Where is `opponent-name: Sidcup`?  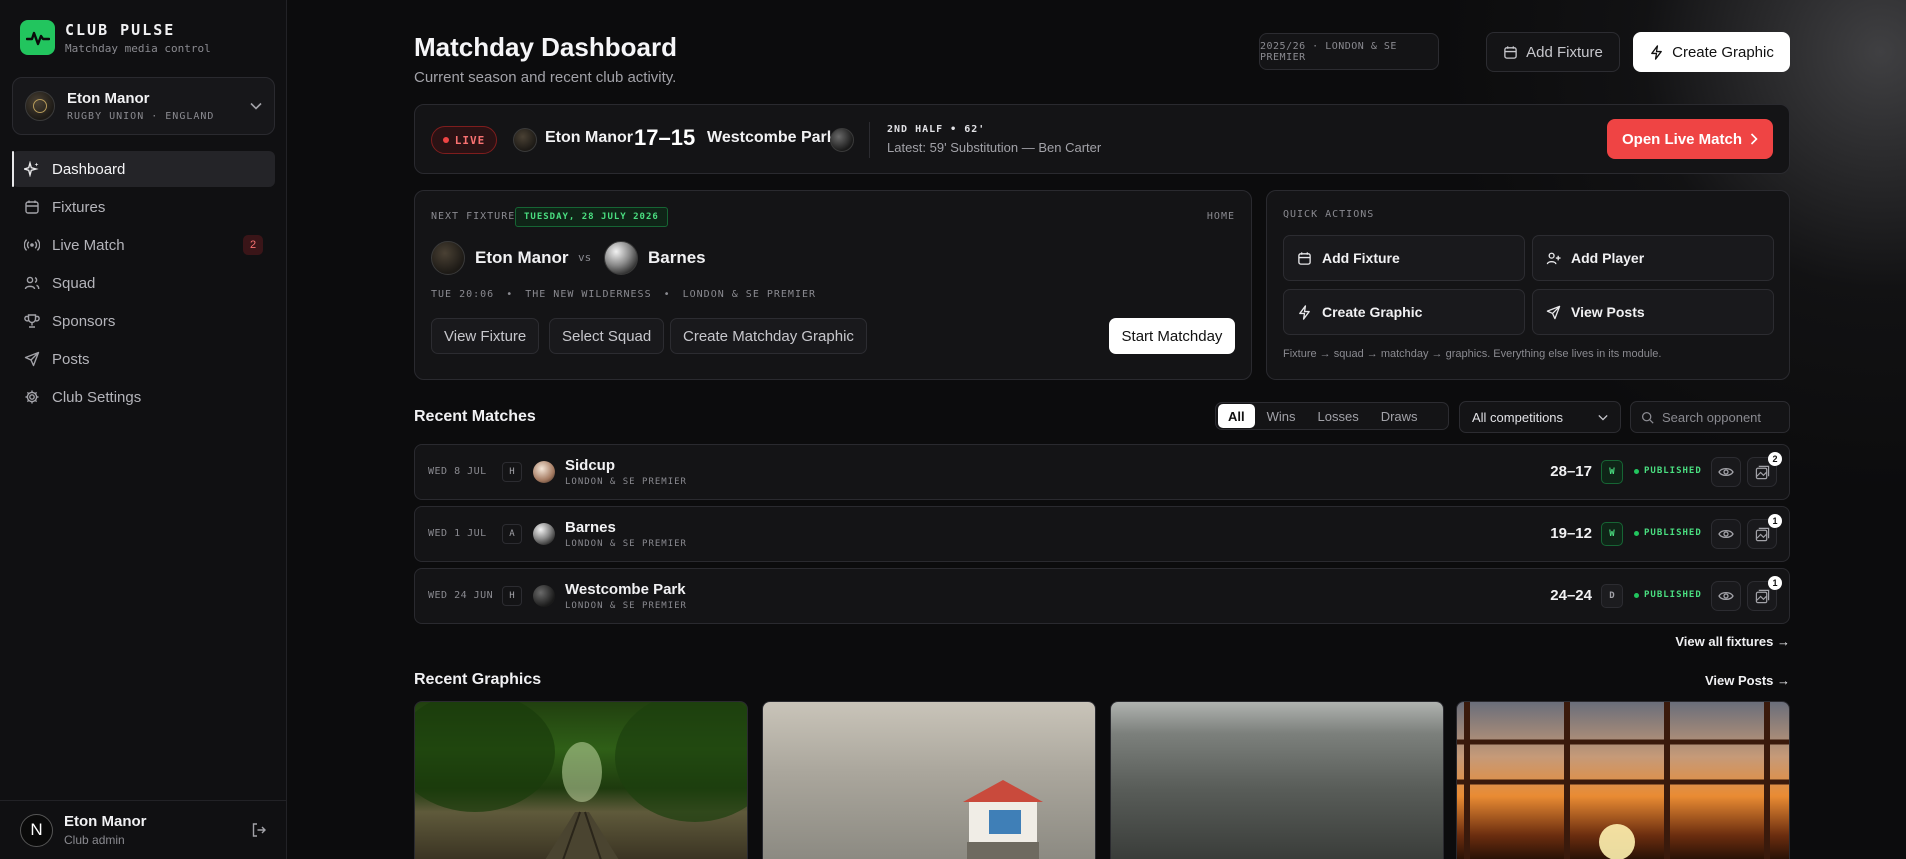 opponent-name: Sidcup is located at coordinates (590, 465).